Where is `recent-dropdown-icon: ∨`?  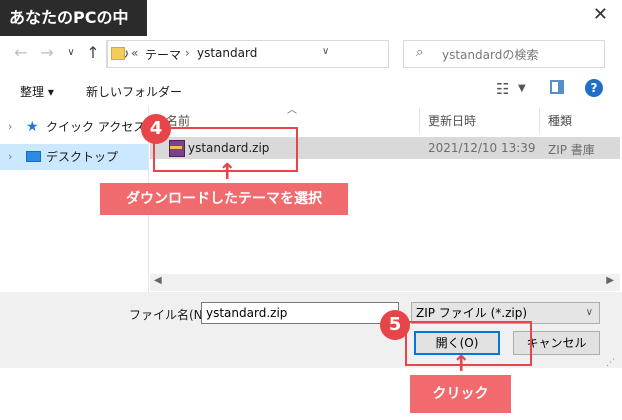 recent-dropdown-icon: ∨ is located at coordinates (71, 53).